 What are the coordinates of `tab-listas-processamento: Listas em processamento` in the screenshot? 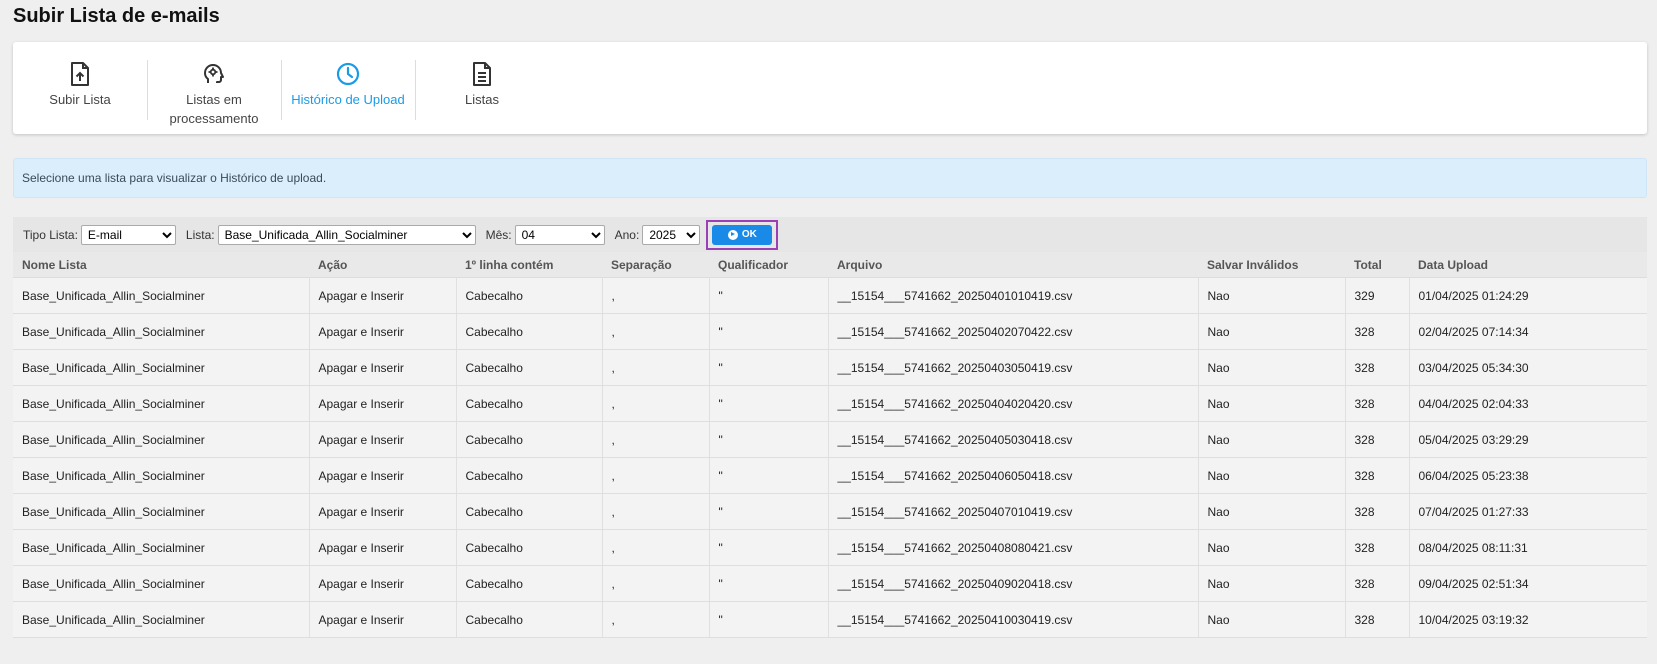 It's located at (214, 88).